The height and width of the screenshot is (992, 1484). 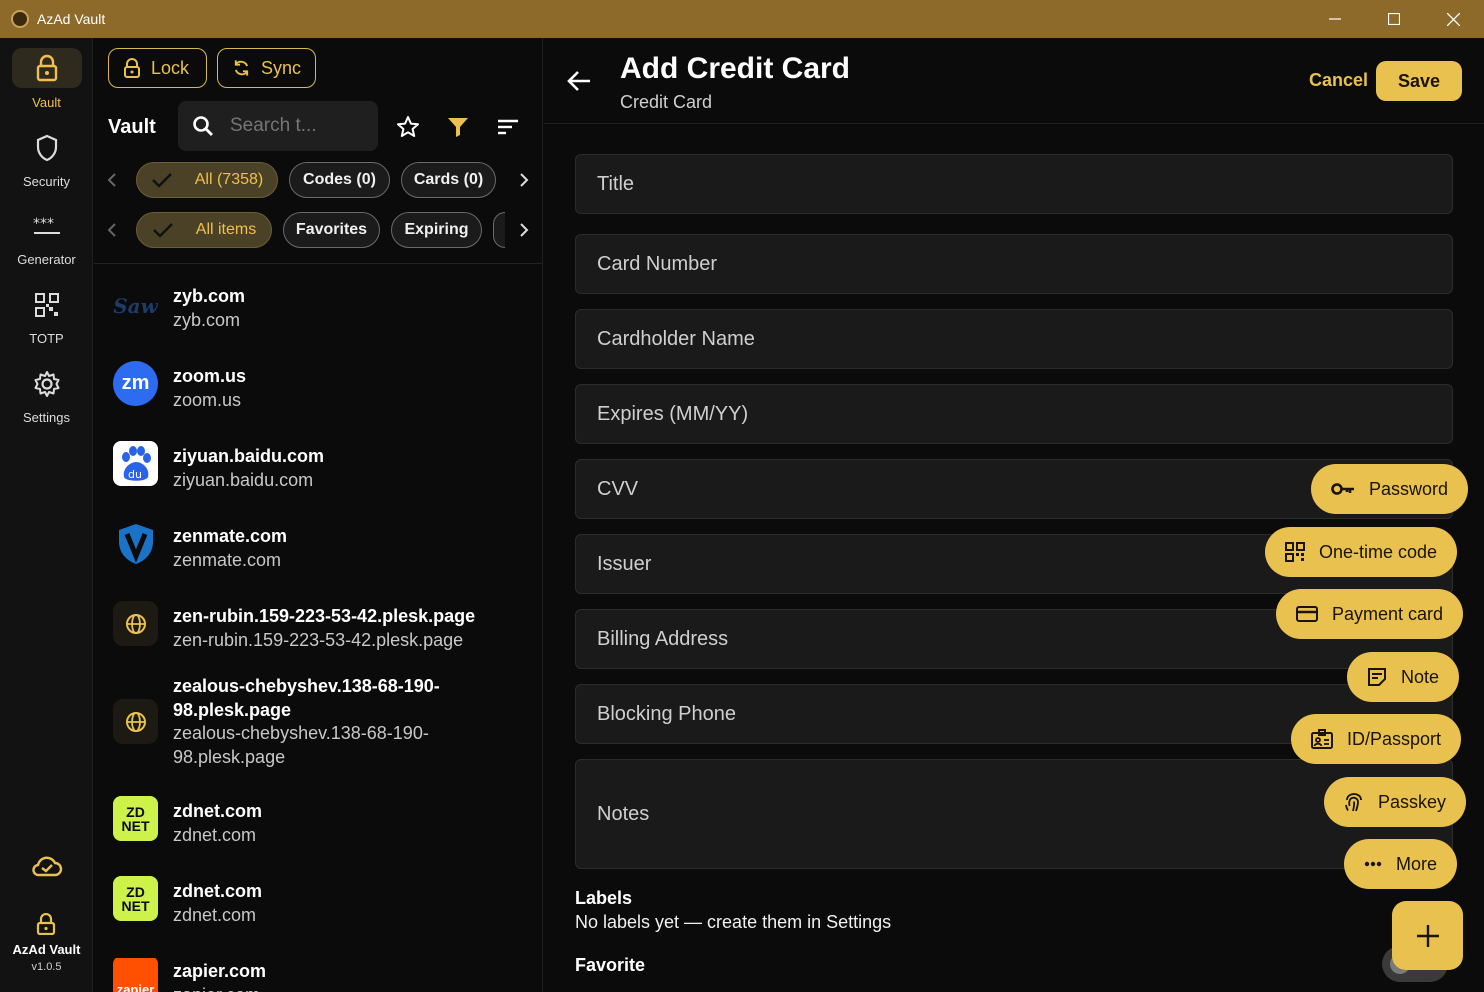 I want to click on window-title: AzAd Vault, so click(x=71, y=19).